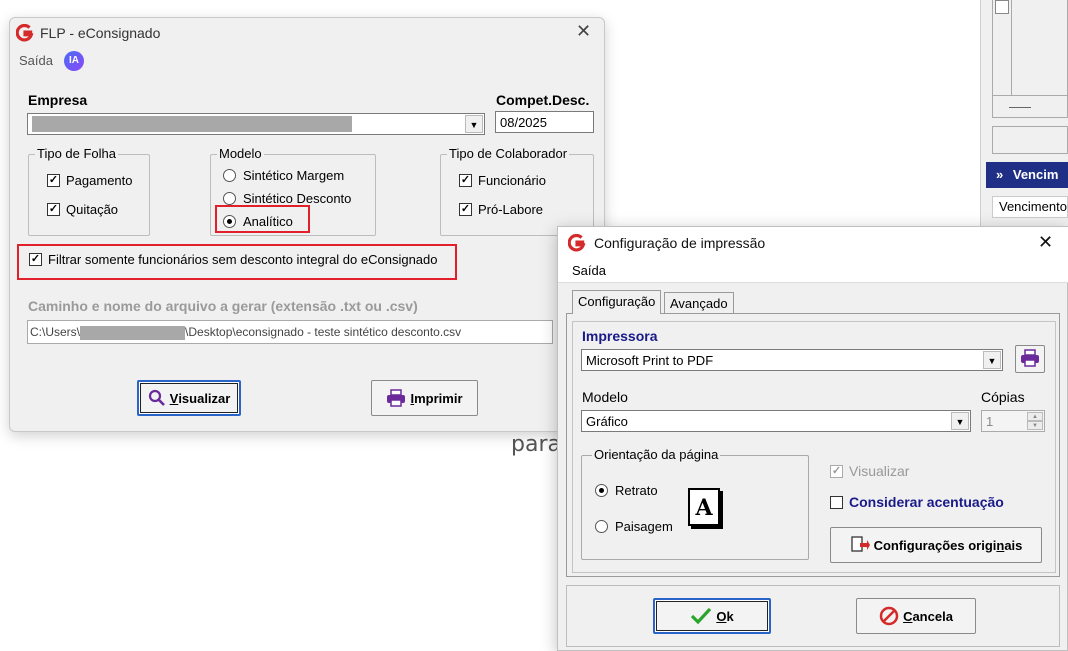 This screenshot has height=651, width=1068. What do you see at coordinates (1035, 425) in the screenshot?
I see `spin-down-icon: ▼` at bounding box center [1035, 425].